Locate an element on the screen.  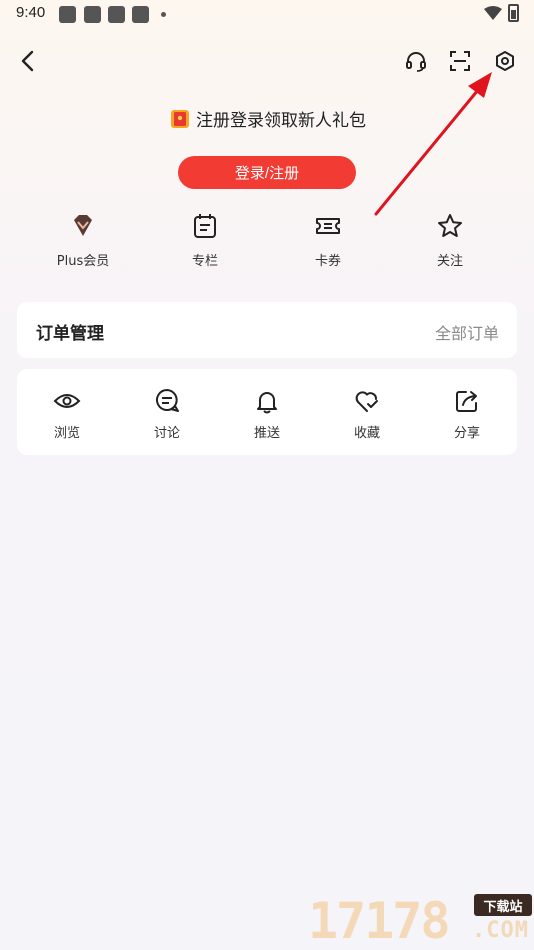
settings-icon is located at coordinates (505, 61).